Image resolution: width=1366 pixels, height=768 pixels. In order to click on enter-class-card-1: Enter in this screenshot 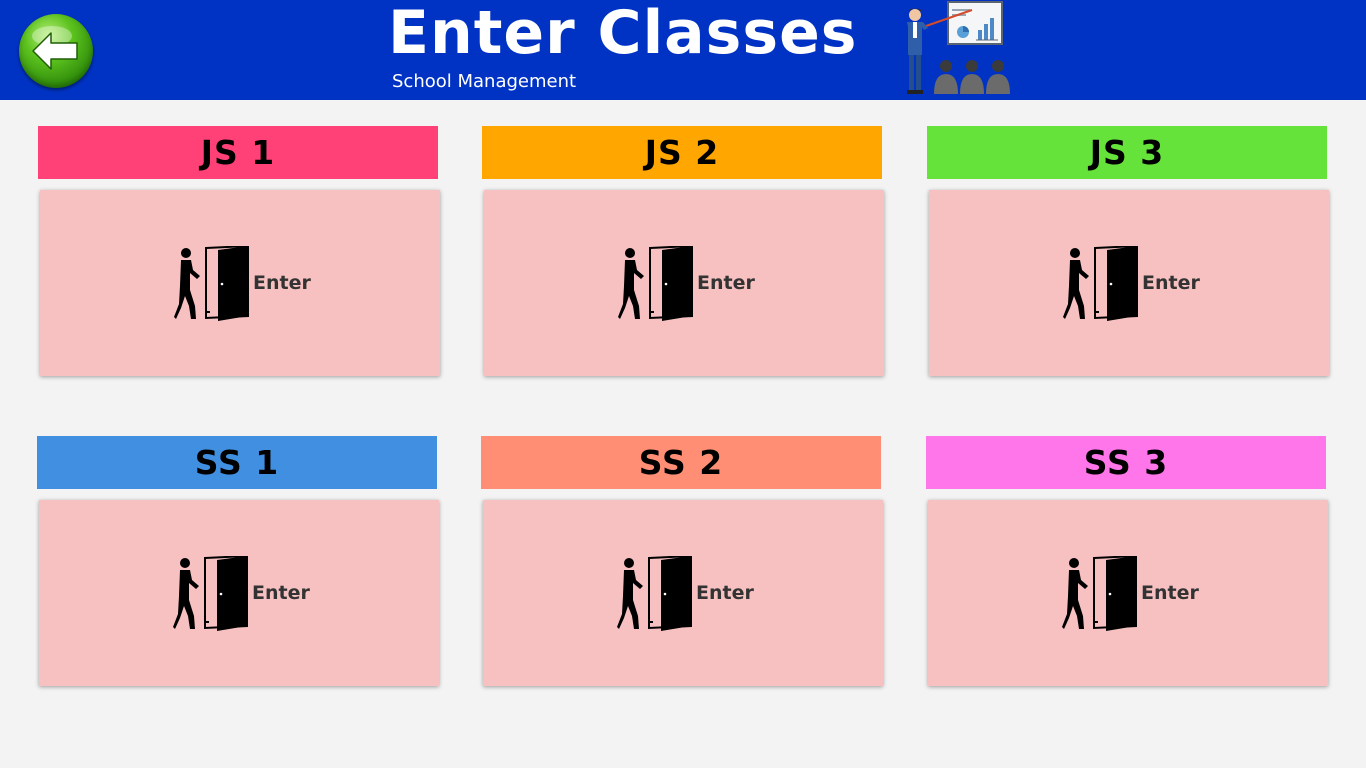, I will do `click(240, 283)`.